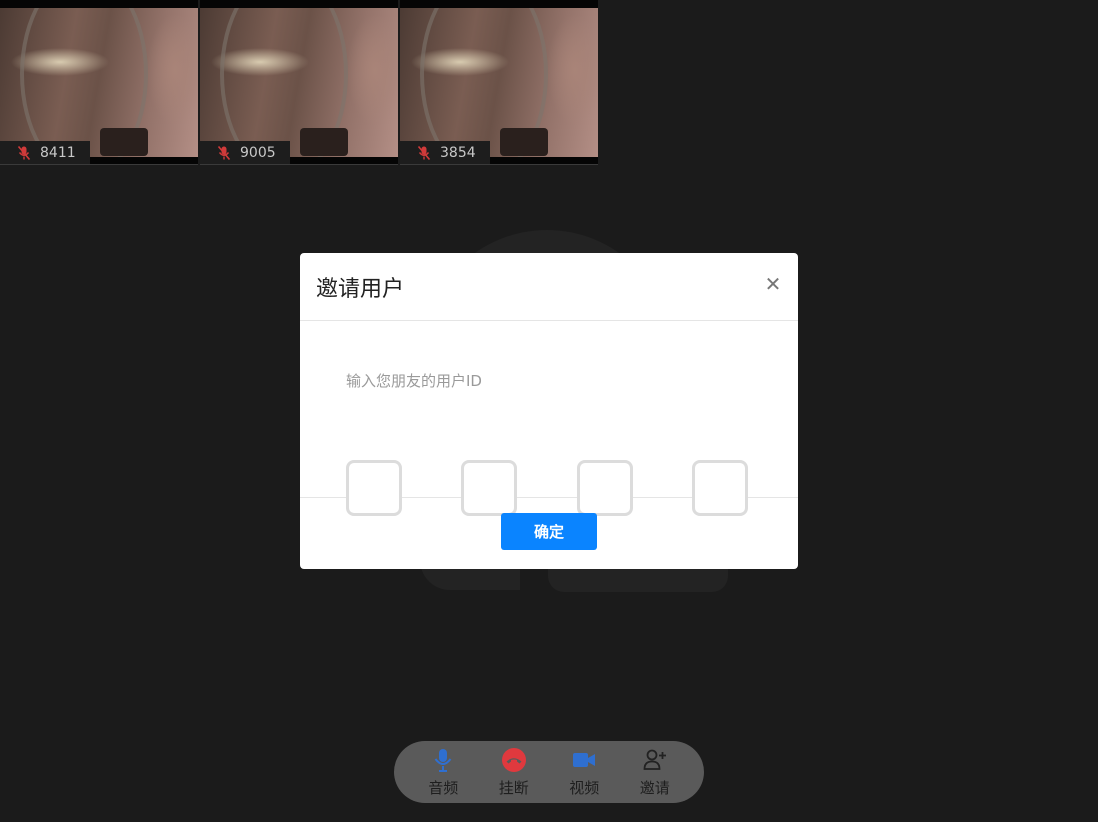 The height and width of the screenshot is (822, 1098). Describe the element at coordinates (584, 787) in the screenshot. I see `video-label: 视频` at that location.